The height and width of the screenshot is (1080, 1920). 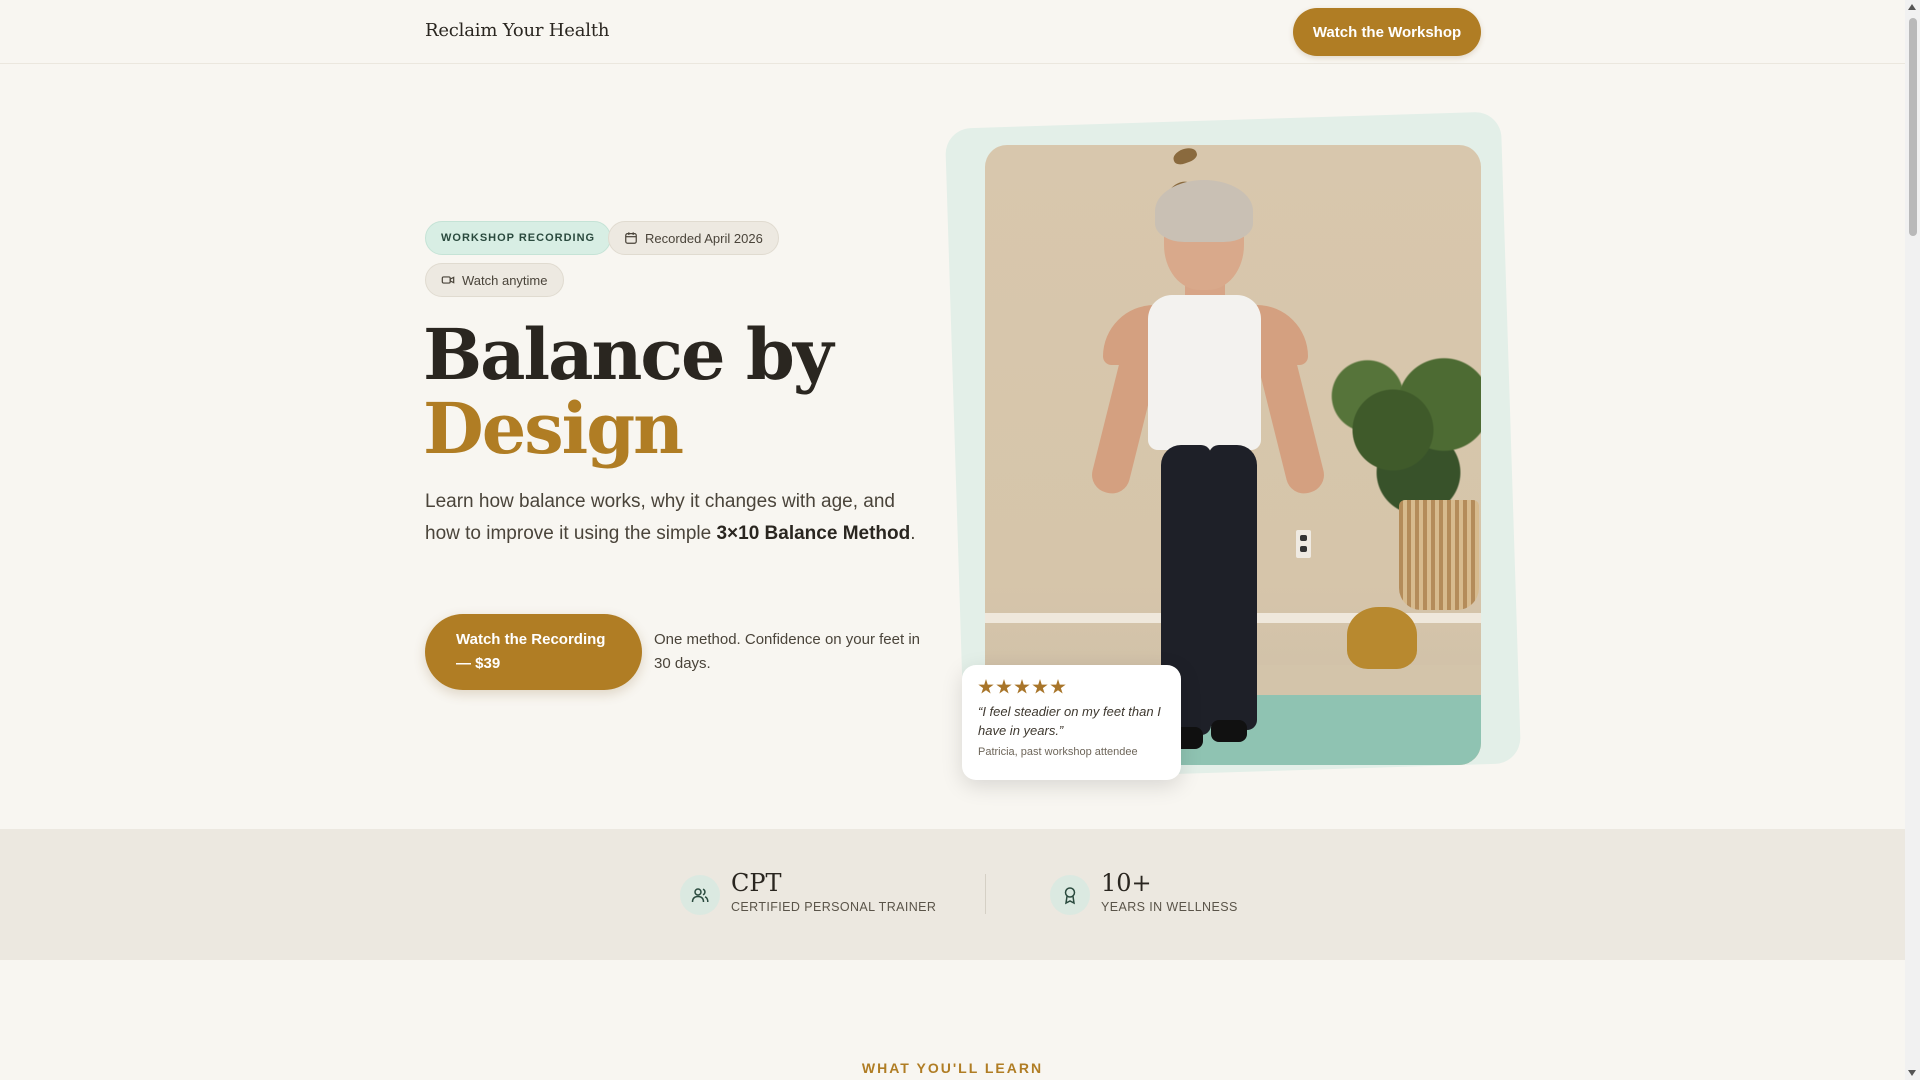 What do you see at coordinates (1071, 687) in the screenshot?
I see `star-rating` at bounding box center [1071, 687].